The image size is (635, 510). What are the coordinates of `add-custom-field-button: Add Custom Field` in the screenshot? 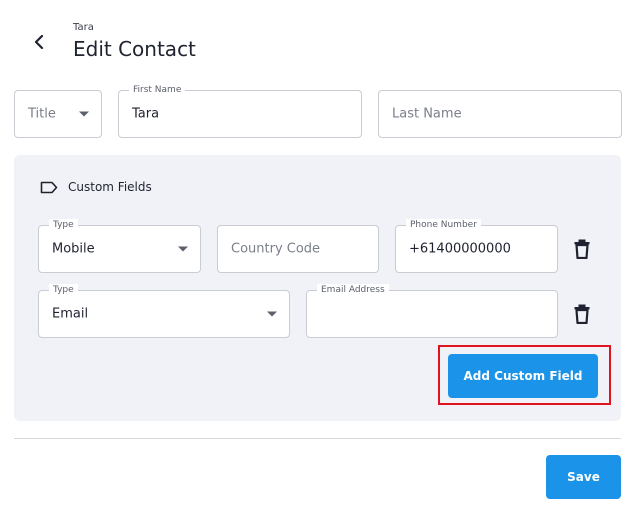 It's located at (523, 376).